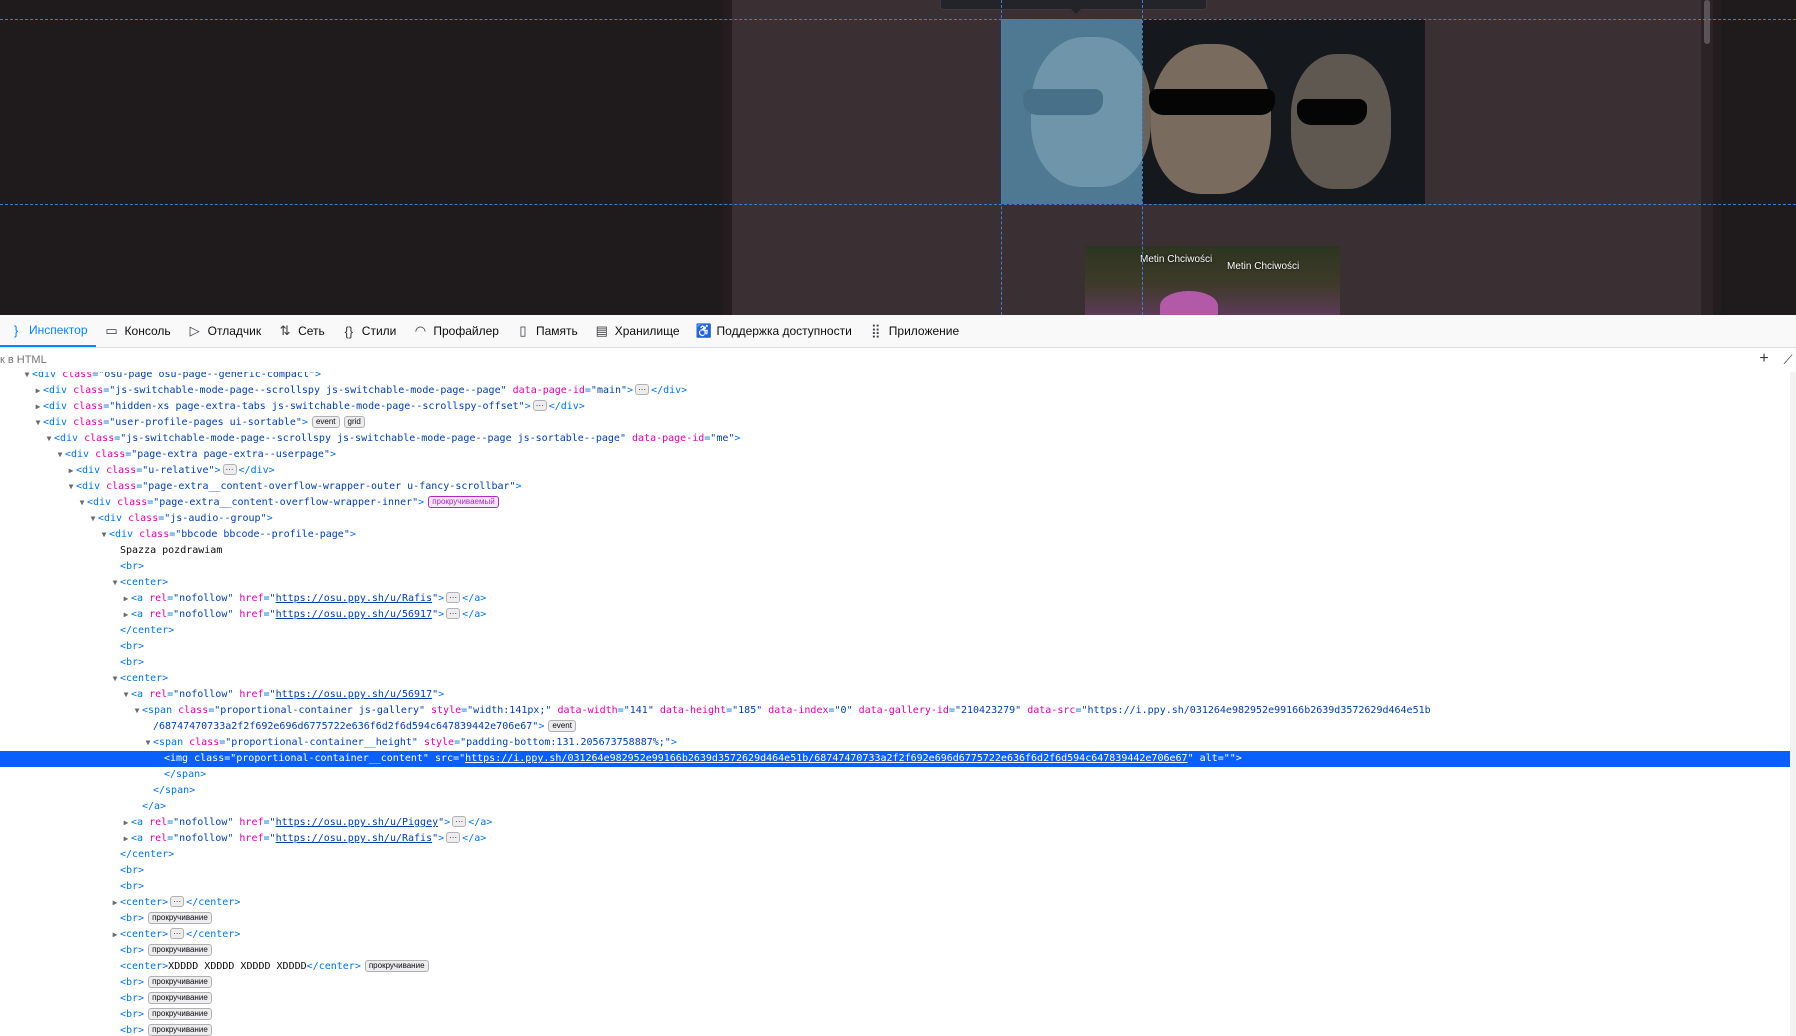 The width and height of the screenshot is (1796, 1036). Describe the element at coordinates (774, 331) in the screenshot. I see `devtools-tab: ♿ Поддержка доступности` at that location.